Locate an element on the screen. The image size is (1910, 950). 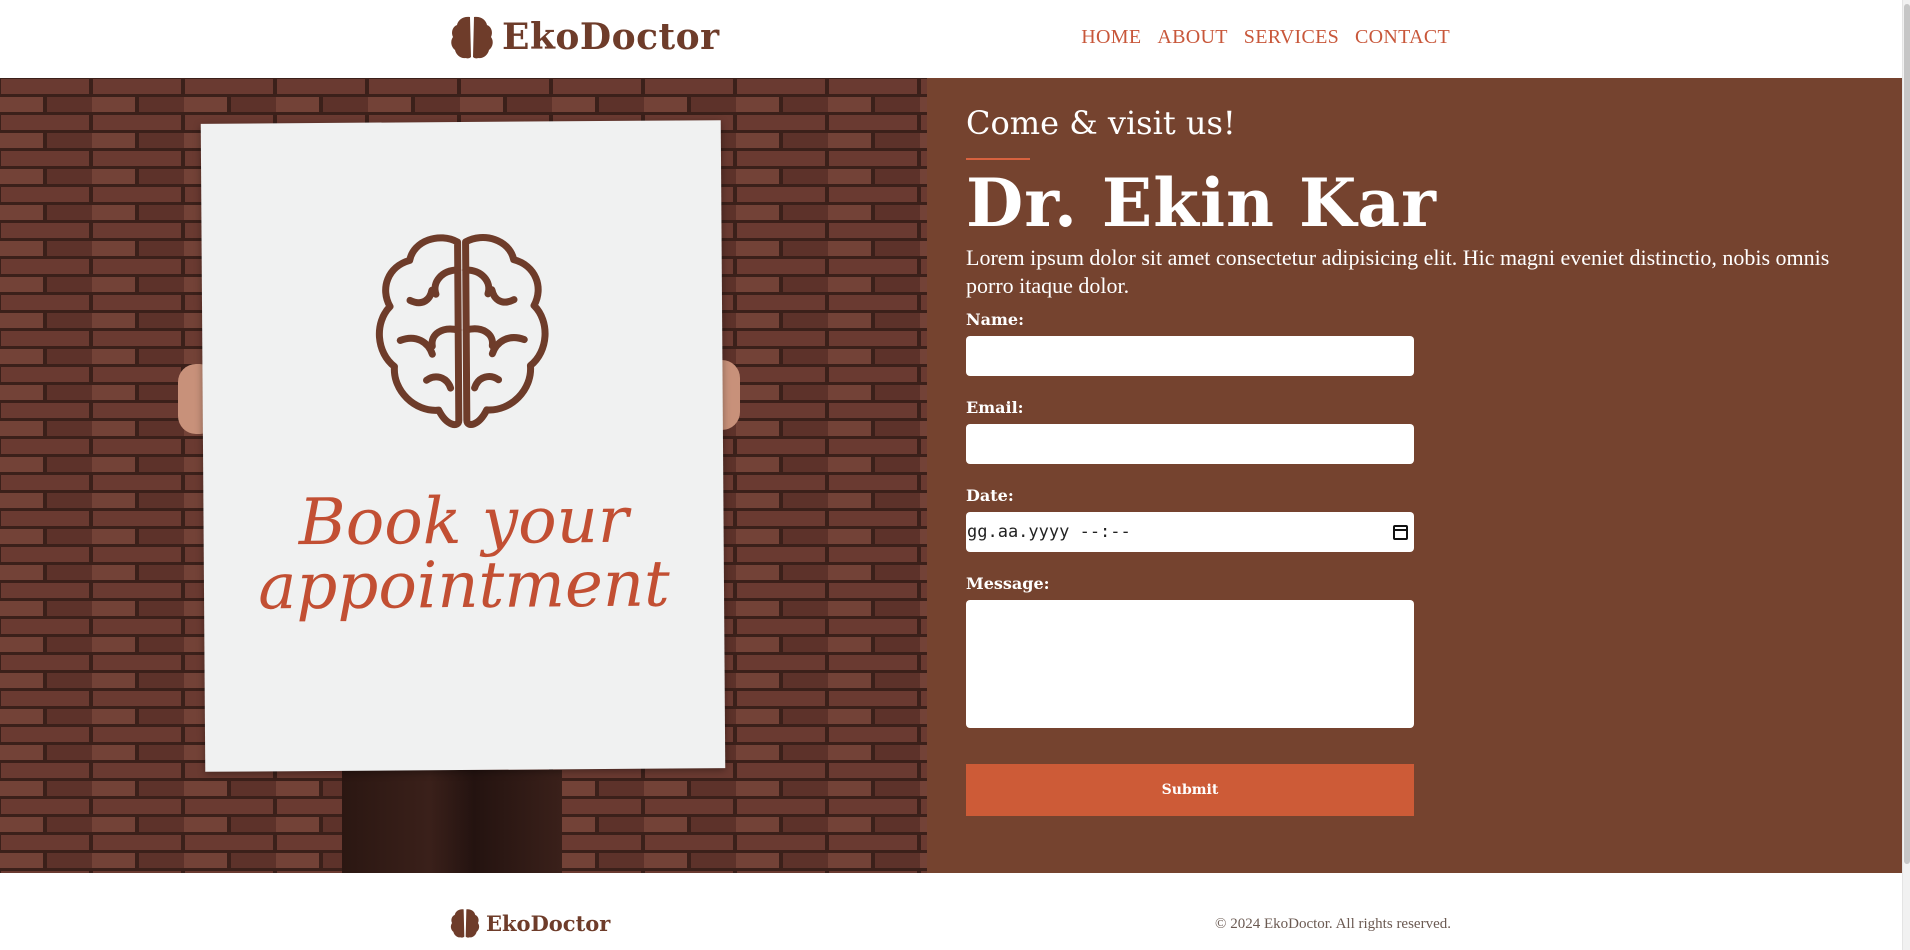
date-placeholder: gg.aa.yyyy --:-- is located at coordinates (1049, 532).